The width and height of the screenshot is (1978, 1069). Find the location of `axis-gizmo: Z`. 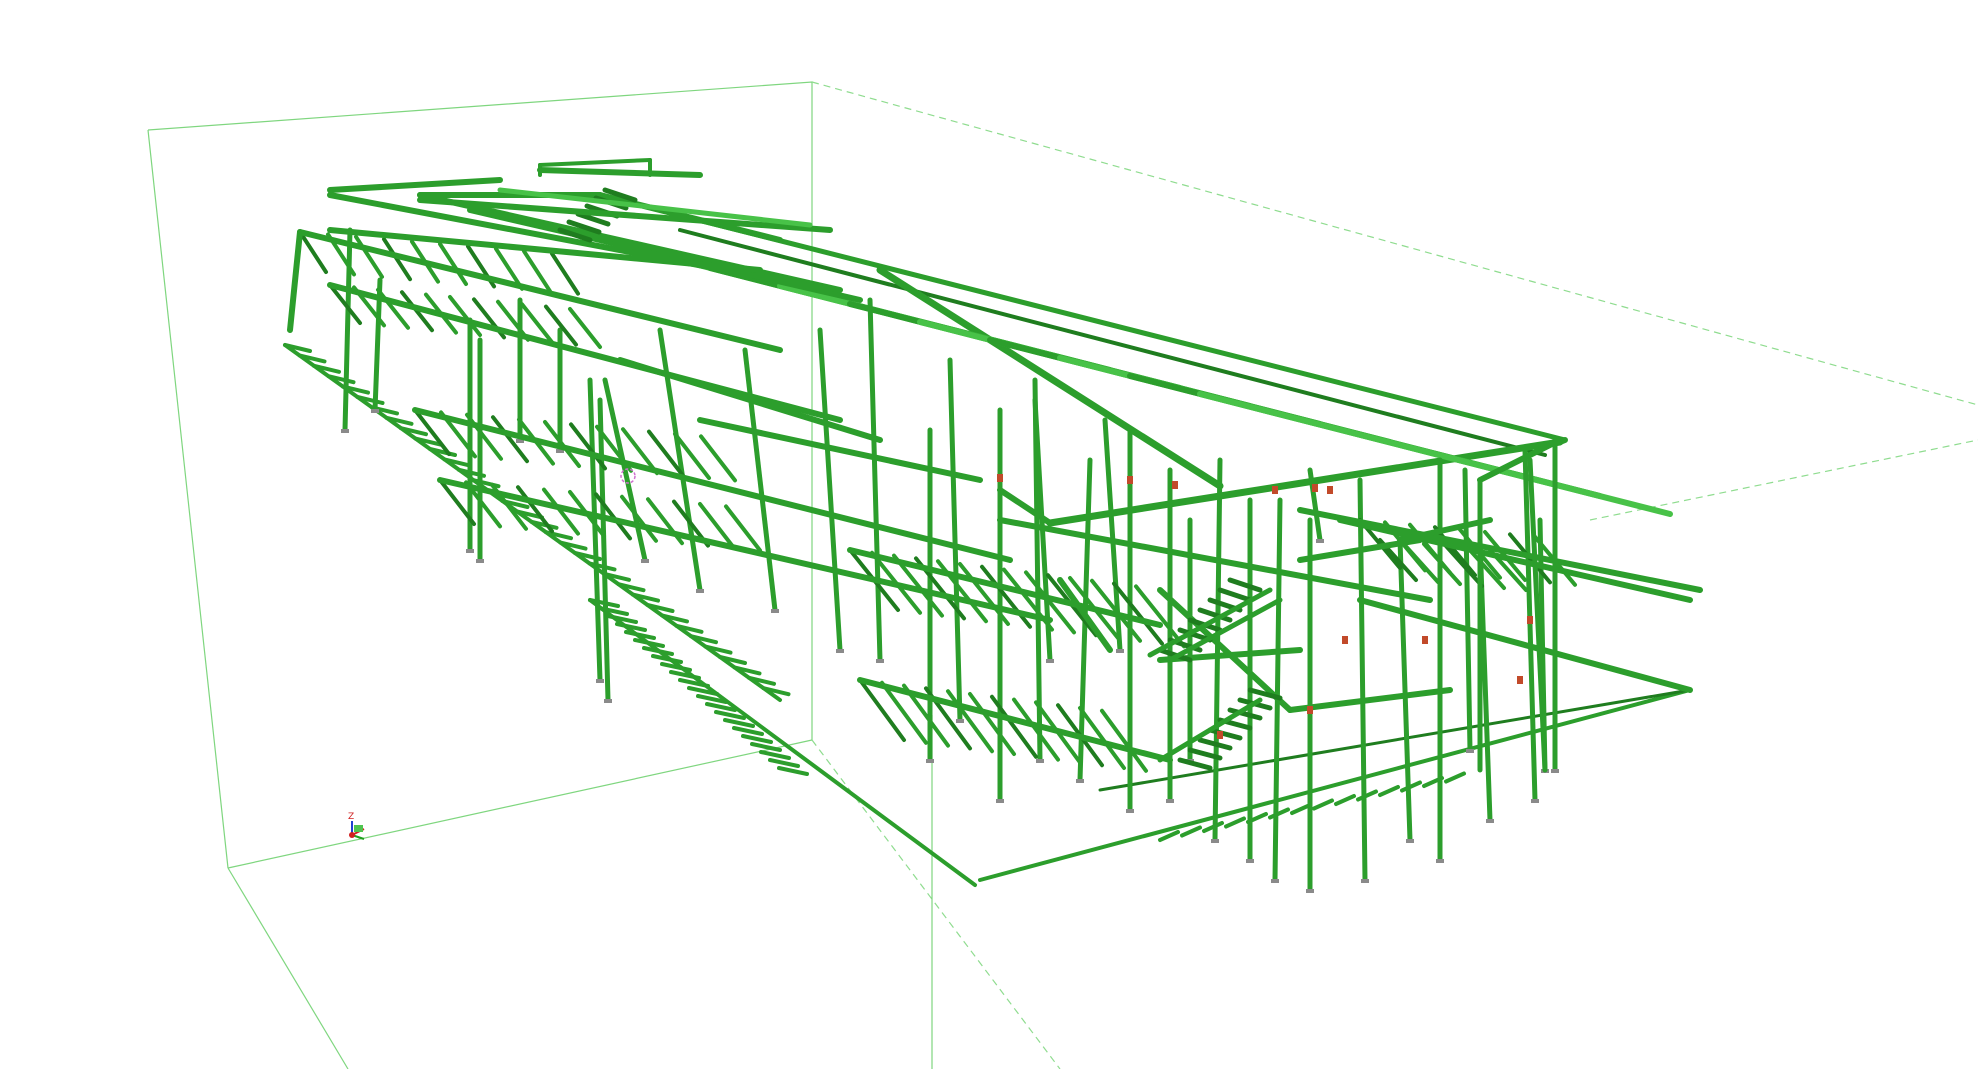

axis-gizmo: Z is located at coordinates (356, 826).